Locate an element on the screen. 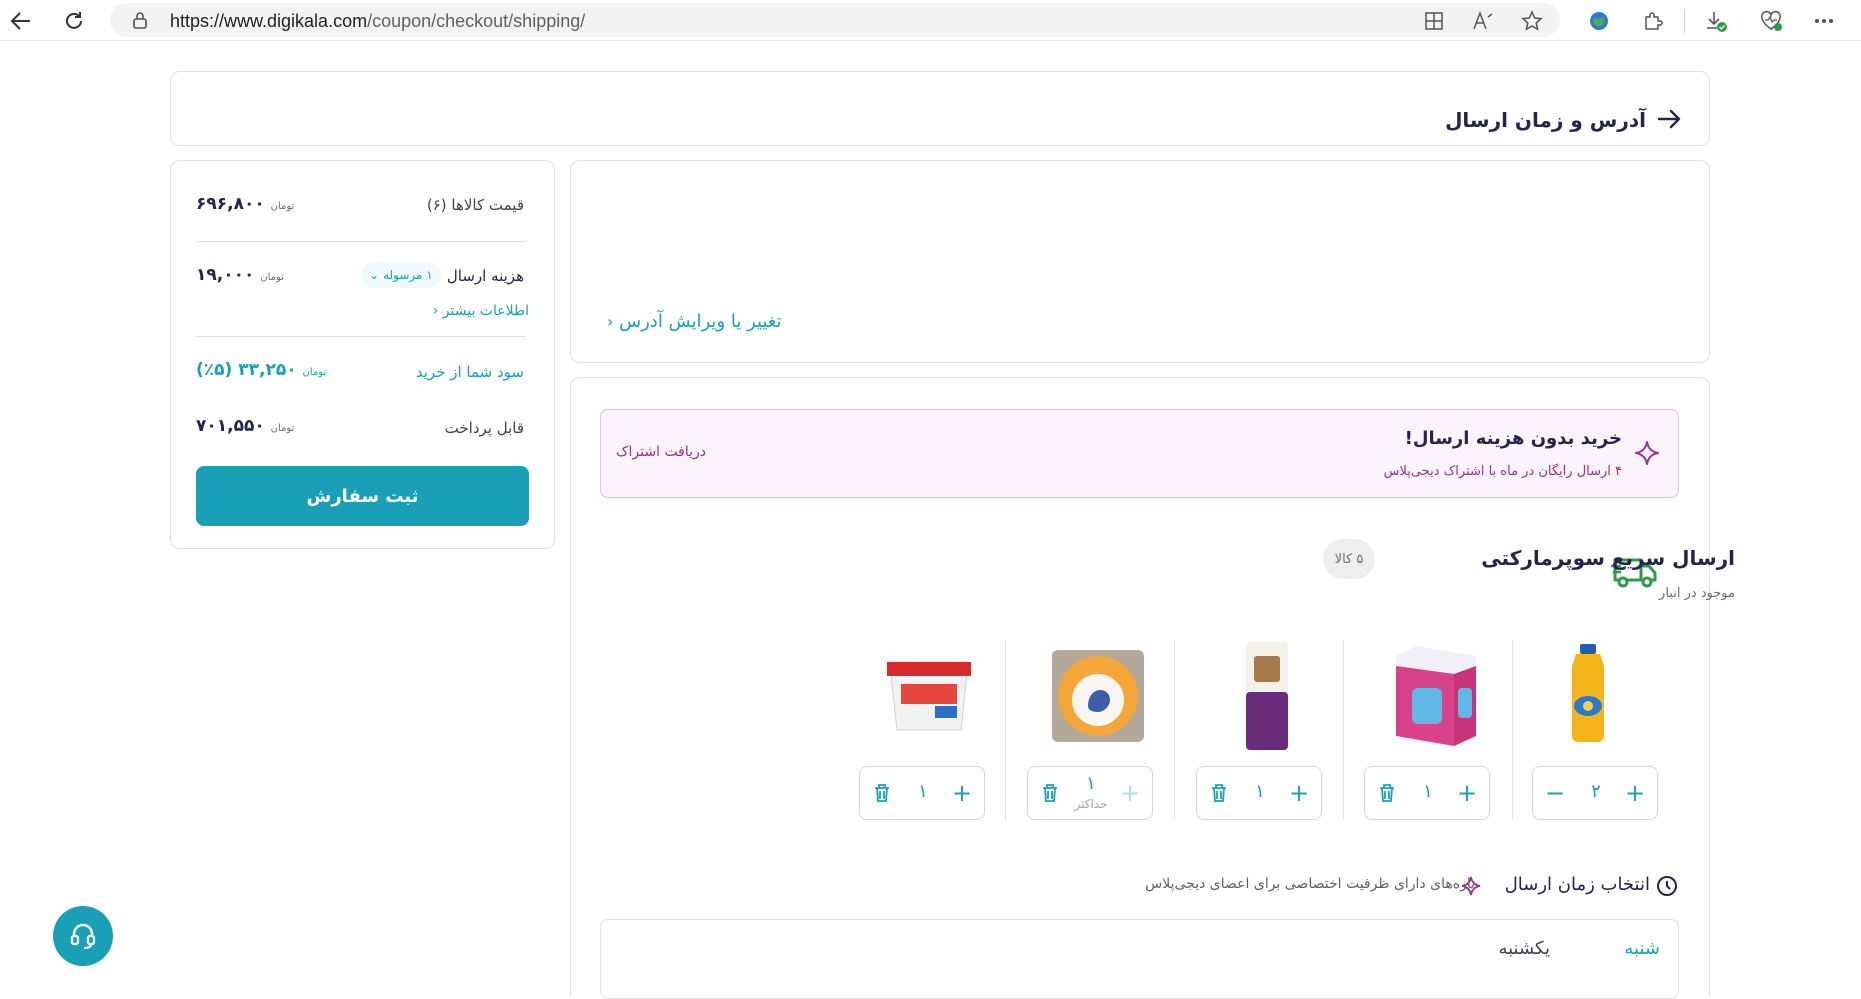 Image resolution: width=1861 pixels, height=999 pixels. cooking-oil-image is located at coordinates (1588, 693).